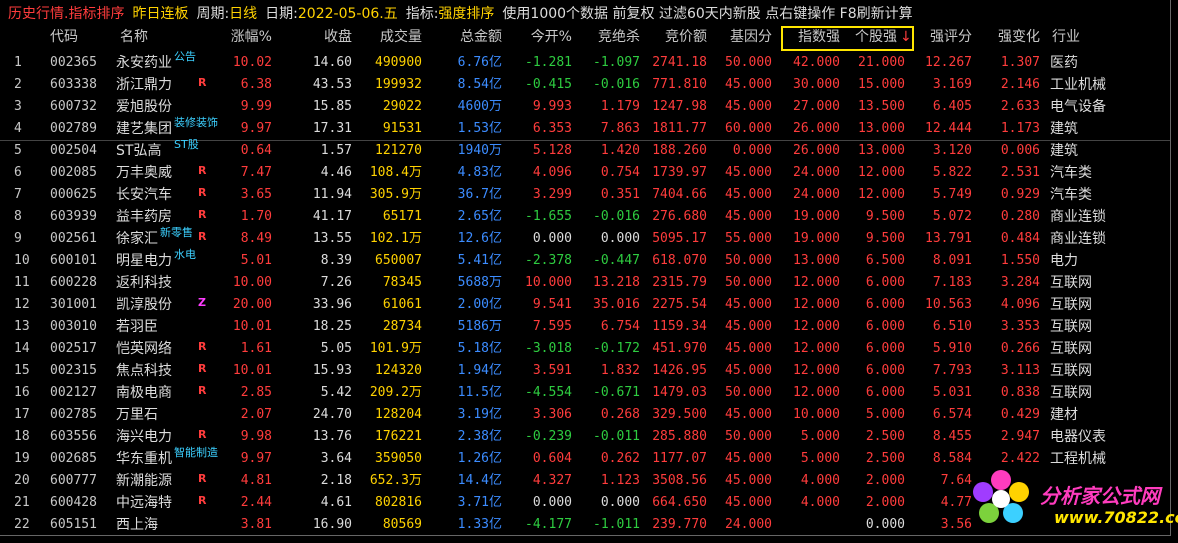 The height and width of the screenshot is (543, 1178). I want to click on header-strength-score: 强评分, so click(941, 37).